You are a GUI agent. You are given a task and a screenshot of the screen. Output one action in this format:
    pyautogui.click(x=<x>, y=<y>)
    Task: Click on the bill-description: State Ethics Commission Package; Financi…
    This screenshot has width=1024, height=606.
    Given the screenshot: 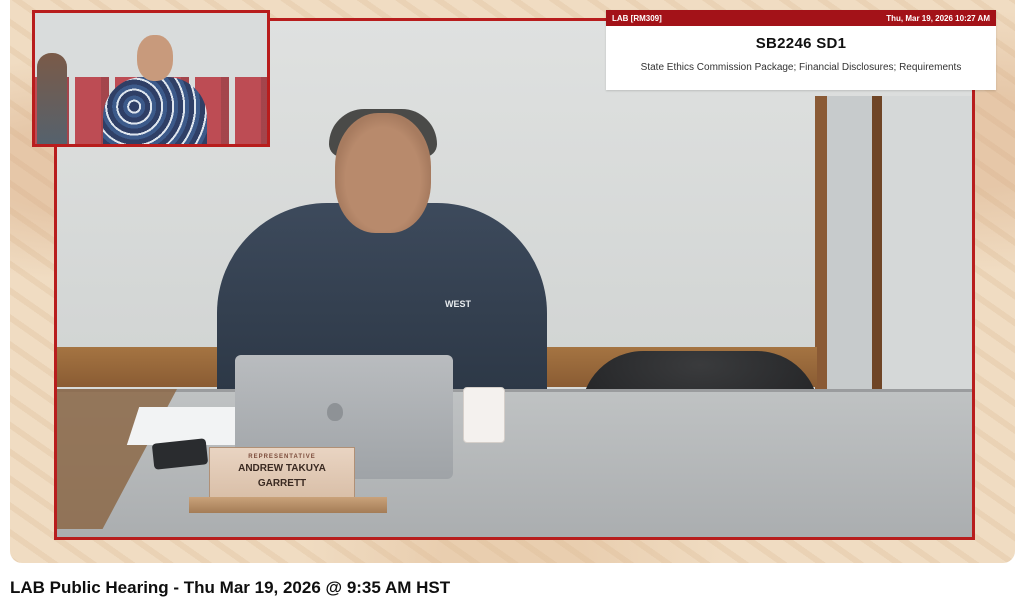 What is the action you would take?
    pyautogui.click(x=801, y=67)
    